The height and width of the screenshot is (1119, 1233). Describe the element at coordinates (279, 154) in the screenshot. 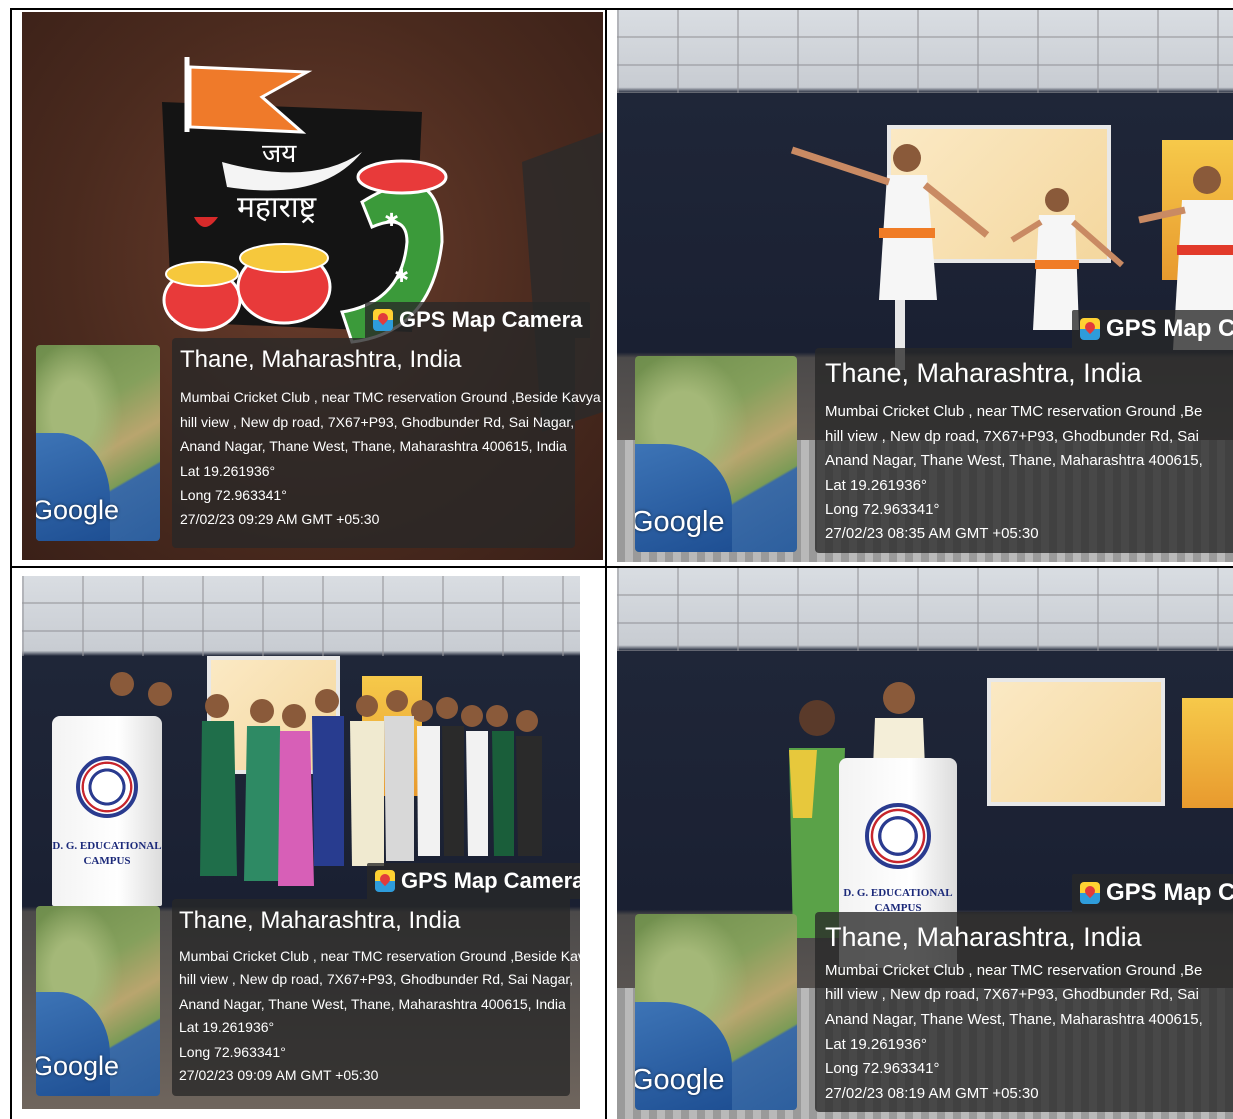

I see `rangoli-text-jai: जय` at that location.